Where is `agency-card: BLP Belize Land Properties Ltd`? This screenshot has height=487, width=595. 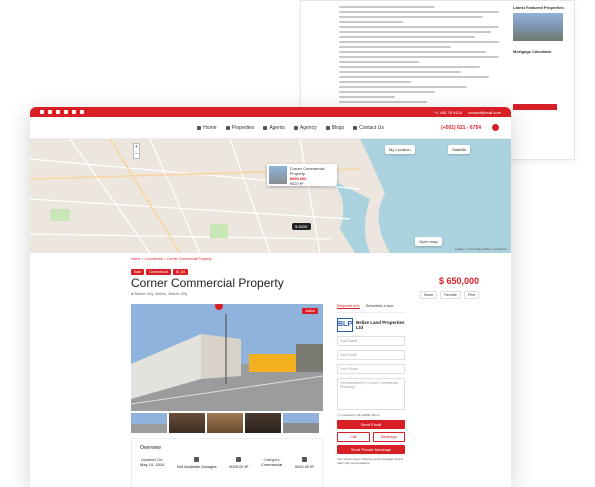 agency-card: BLP Belize Land Properties Ltd is located at coordinates (371, 325).